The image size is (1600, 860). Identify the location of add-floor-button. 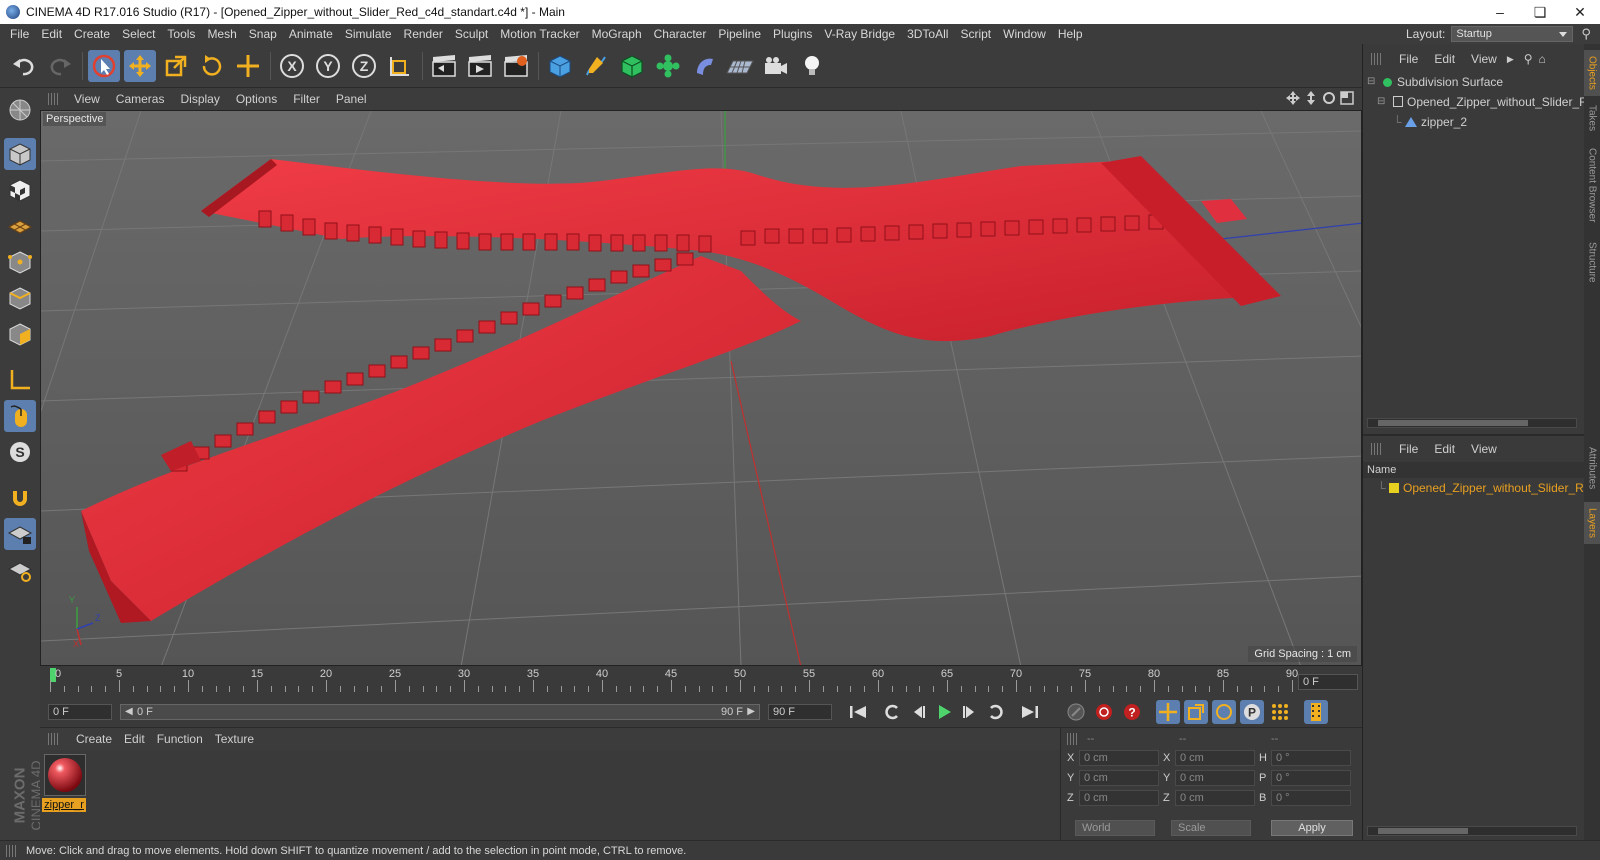
(740, 66).